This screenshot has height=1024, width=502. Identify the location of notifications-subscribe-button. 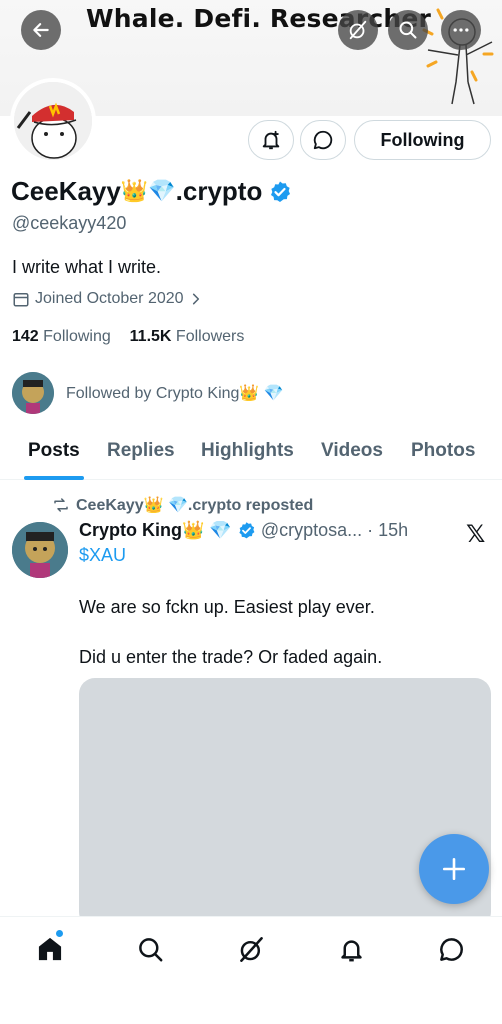
(271, 140).